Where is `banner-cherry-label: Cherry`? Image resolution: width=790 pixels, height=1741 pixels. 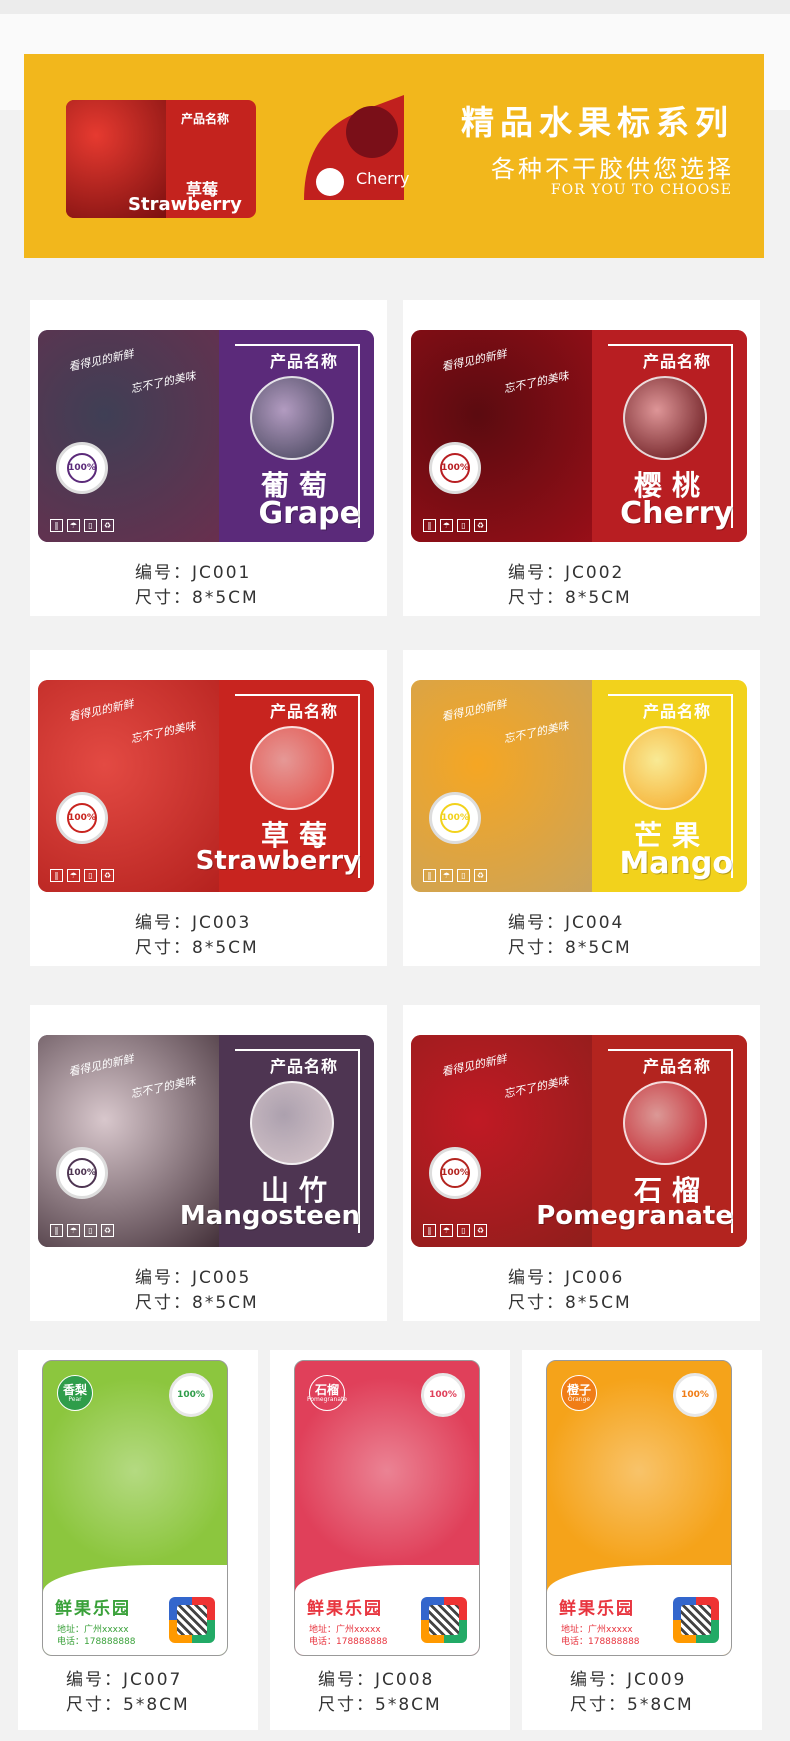 banner-cherry-label: Cherry is located at coordinates (354, 154).